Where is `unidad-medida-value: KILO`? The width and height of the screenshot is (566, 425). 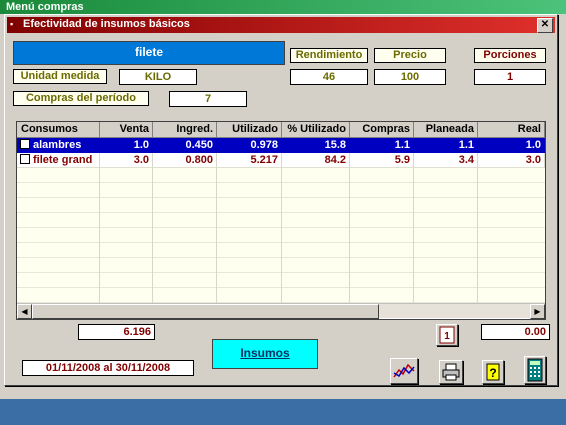 unidad-medida-value: KILO is located at coordinates (158, 77).